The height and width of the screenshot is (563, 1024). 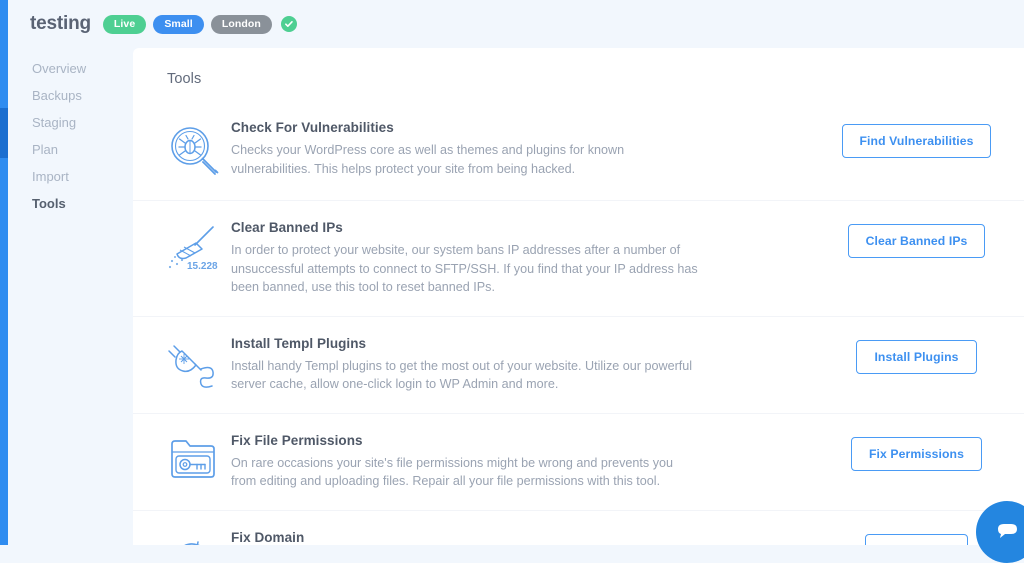 What do you see at coordinates (54, 122) in the screenshot?
I see `sidebar-item-label: Staging` at bounding box center [54, 122].